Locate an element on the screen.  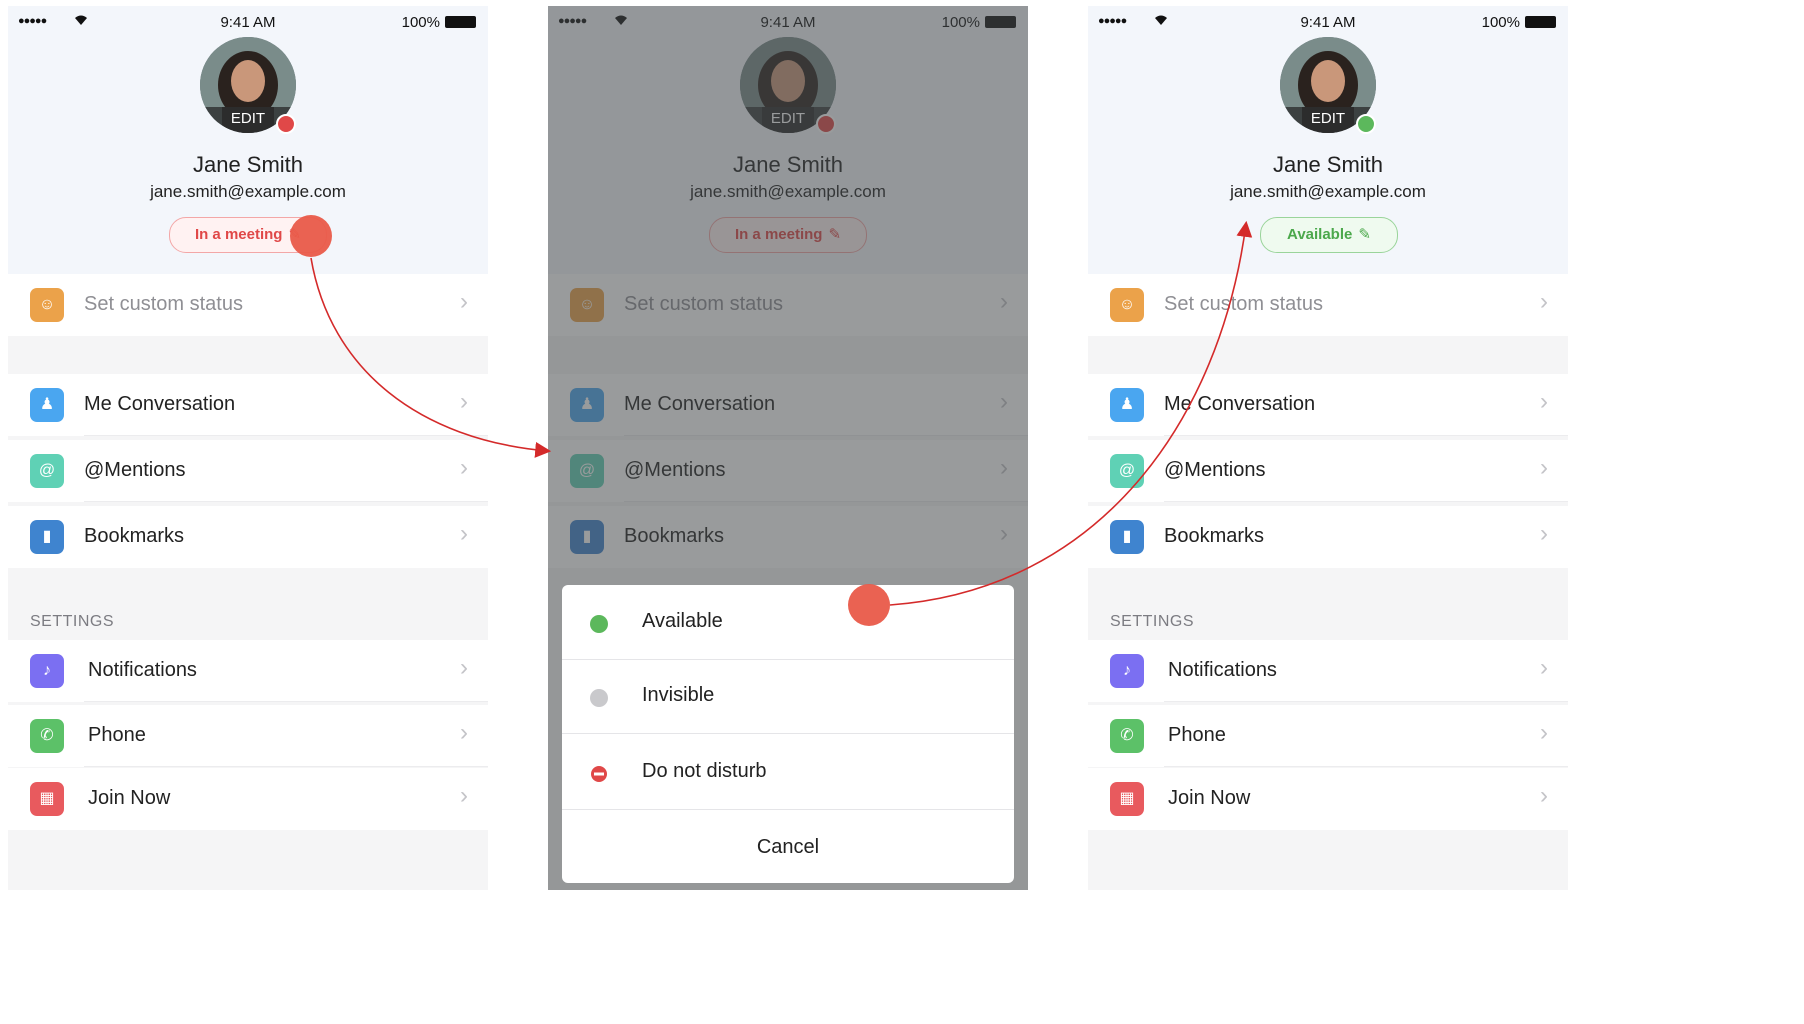
available-dot-icon is located at coordinates (599, 624).